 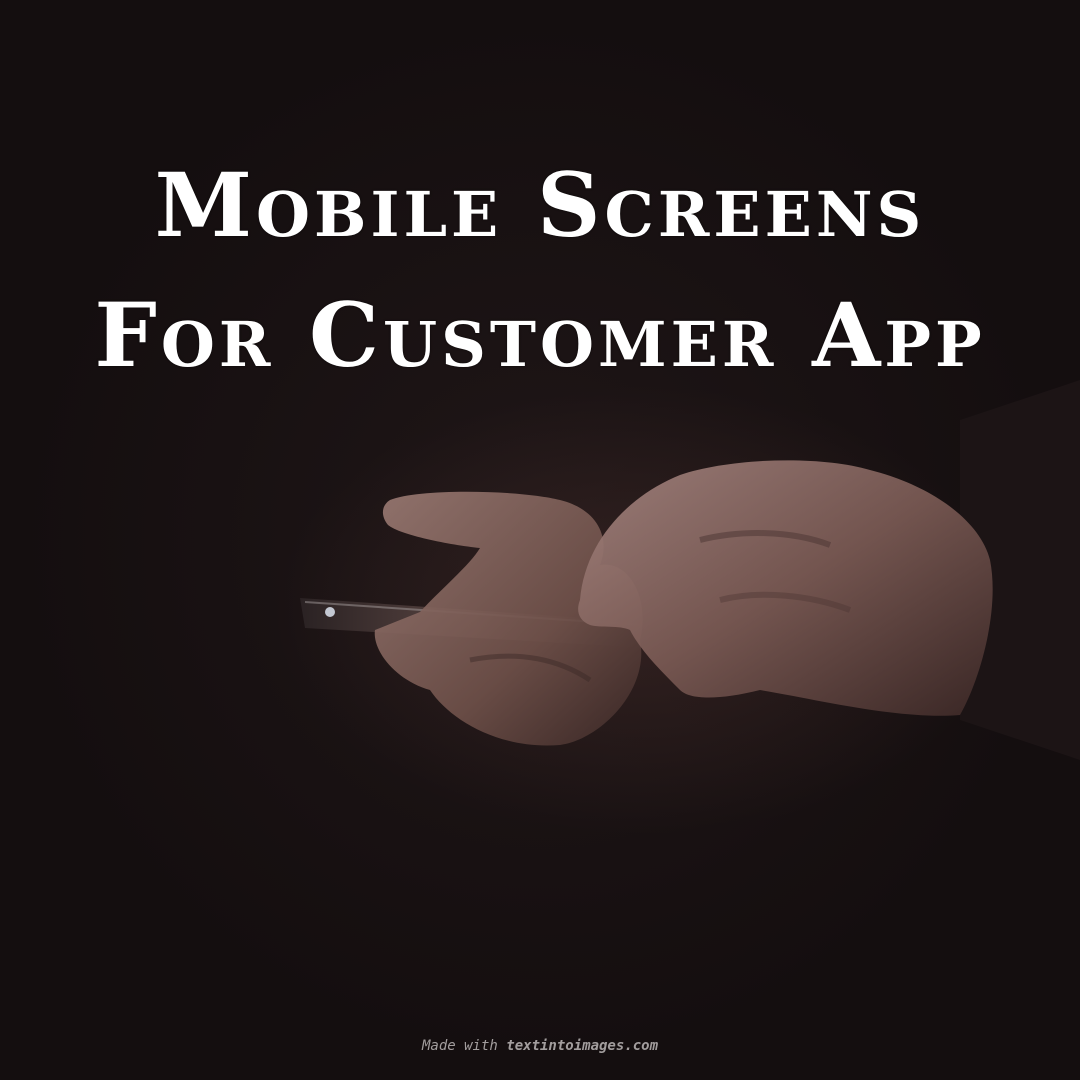 What do you see at coordinates (540, 335) in the screenshot?
I see `title-line-2: For Customer App` at bounding box center [540, 335].